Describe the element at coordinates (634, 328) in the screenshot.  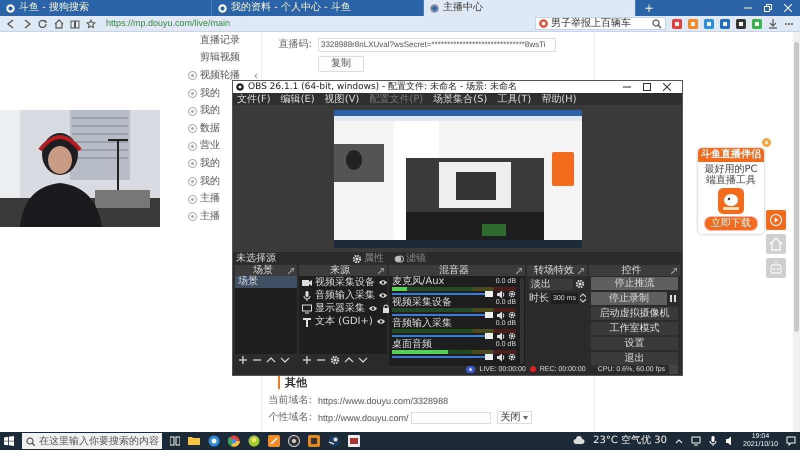
I see `control-button: 工作室模式` at that location.